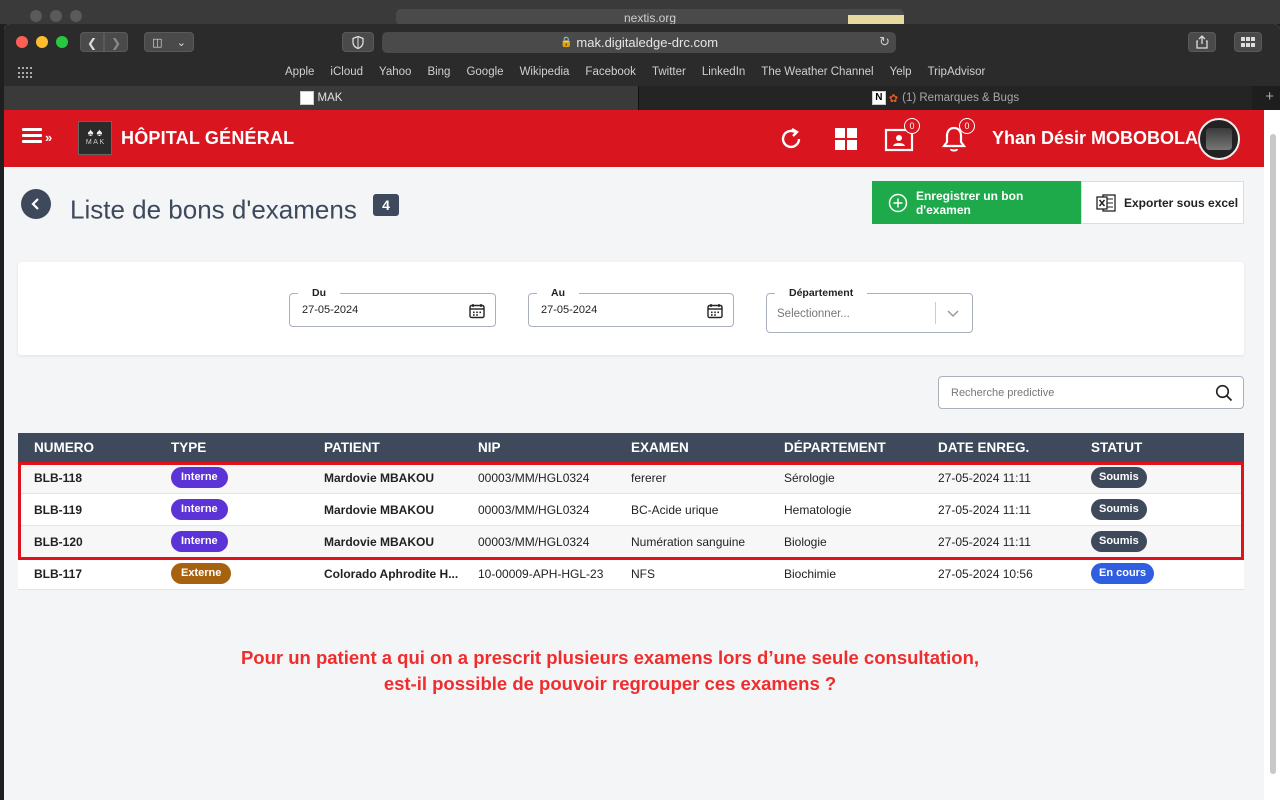 The height and width of the screenshot is (800, 1280). I want to click on apps-grid-icon, so click(25, 73).